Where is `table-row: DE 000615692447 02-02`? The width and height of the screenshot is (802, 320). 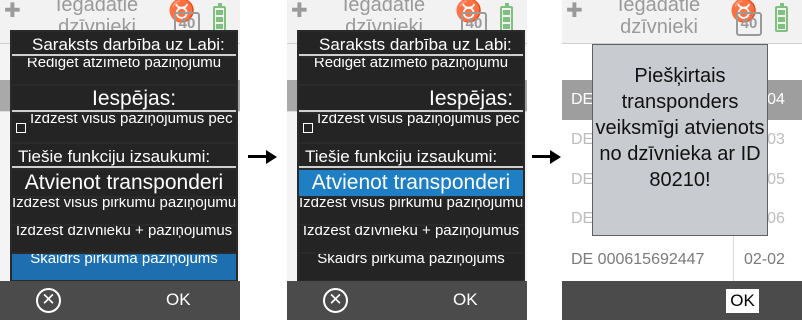 table-row: DE 000615692447 02-02 is located at coordinates (682, 261).